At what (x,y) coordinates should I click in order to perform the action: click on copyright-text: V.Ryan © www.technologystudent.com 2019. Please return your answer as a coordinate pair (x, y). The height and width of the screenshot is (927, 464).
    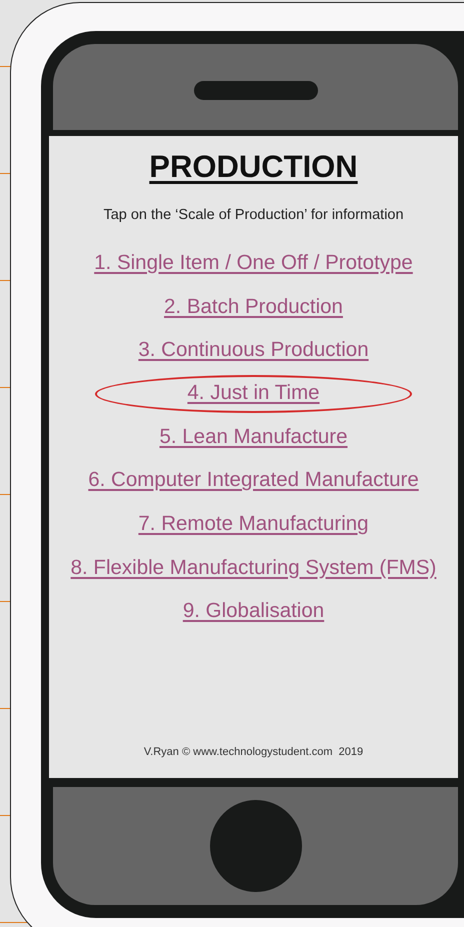
    Looking at the image, I should click on (254, 752).